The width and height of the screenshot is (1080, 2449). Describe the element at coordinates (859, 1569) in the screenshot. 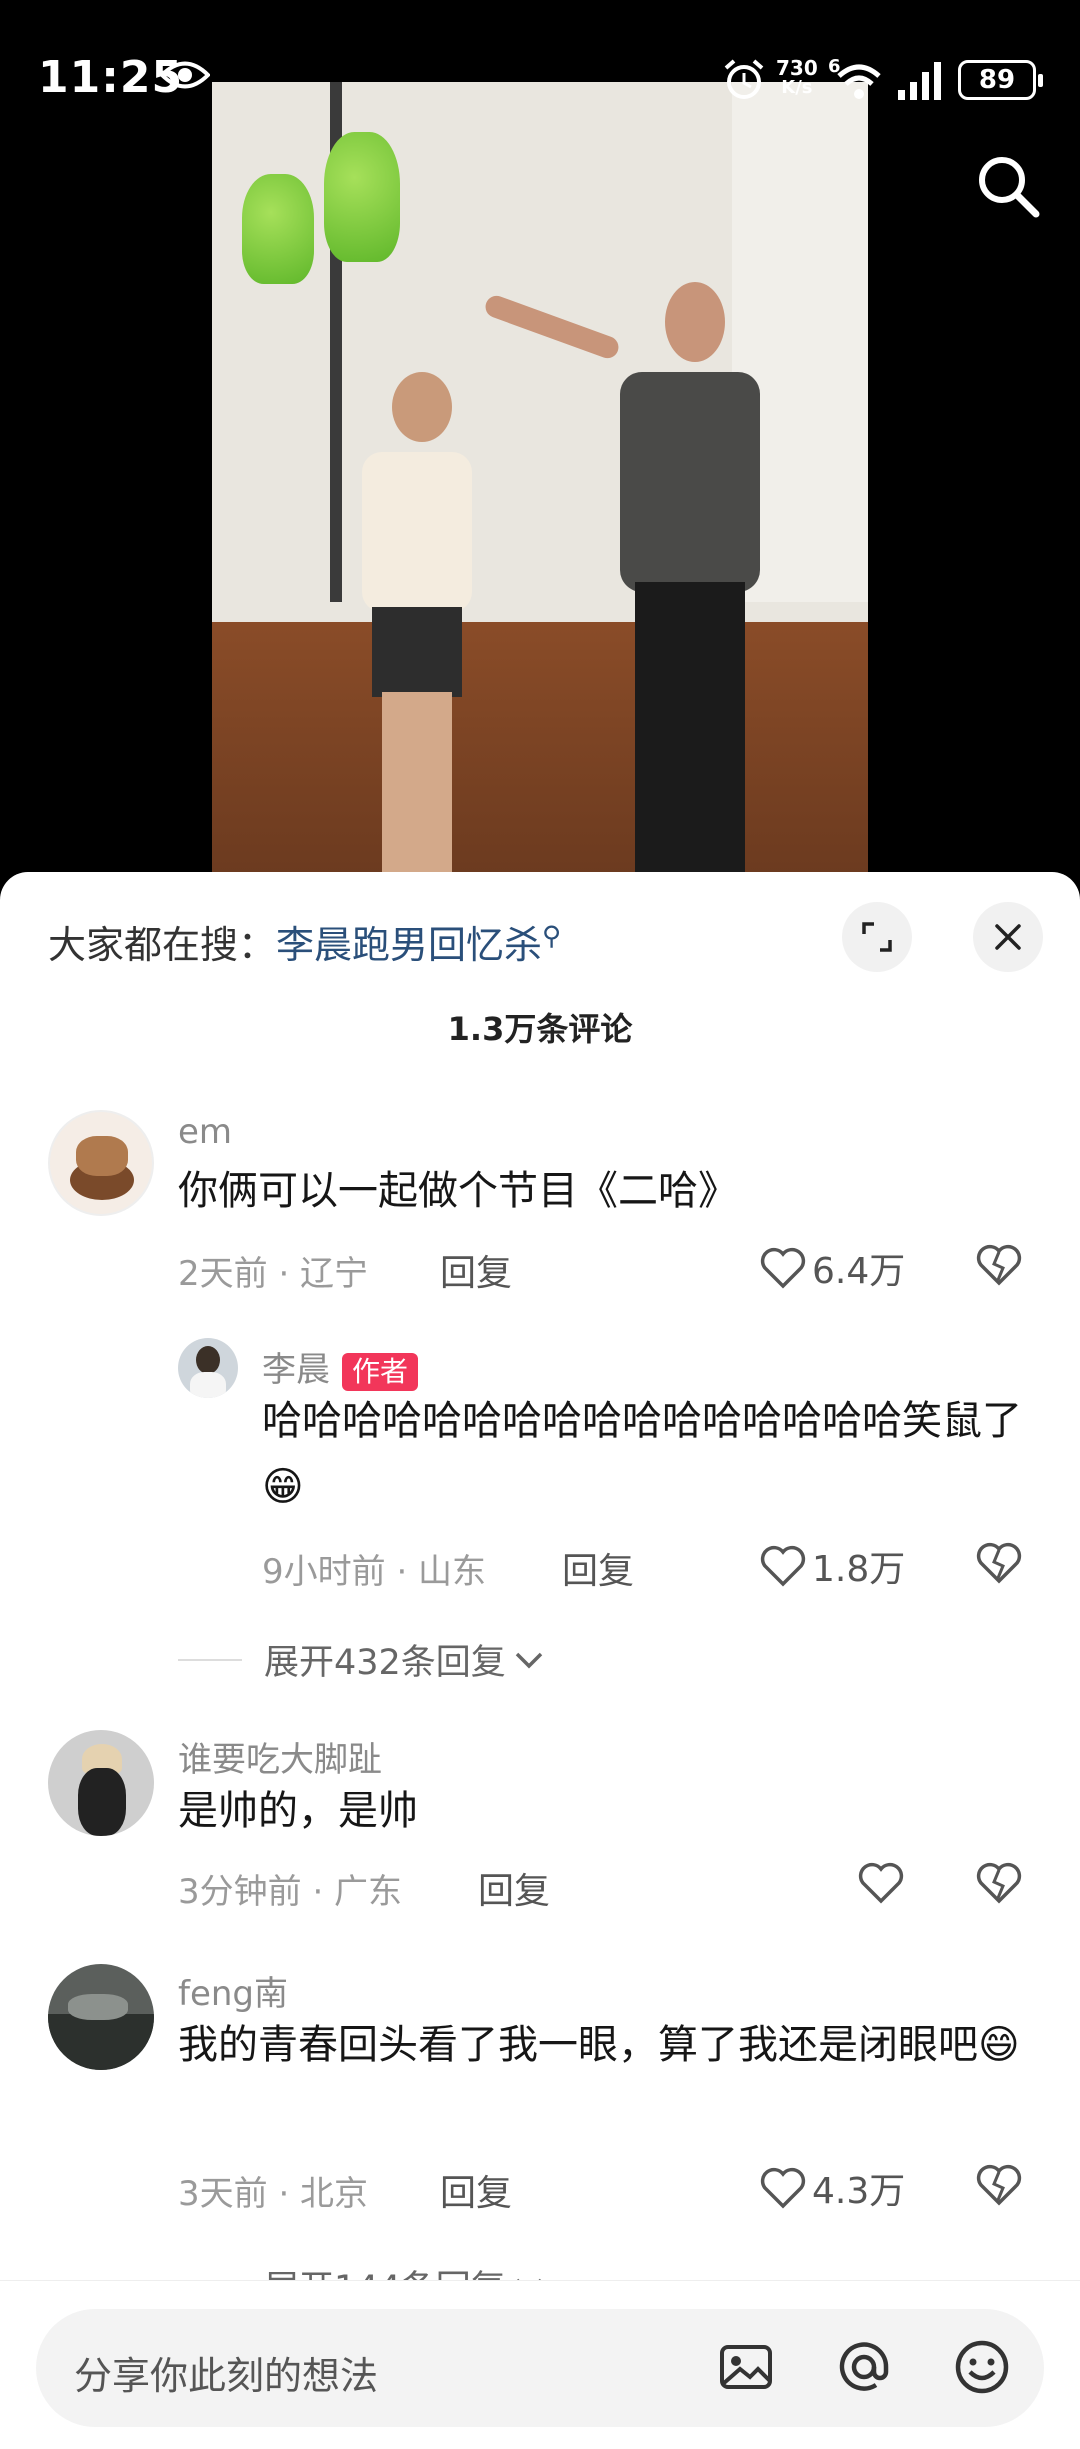

I see `like-count: 1.8万` at that location.